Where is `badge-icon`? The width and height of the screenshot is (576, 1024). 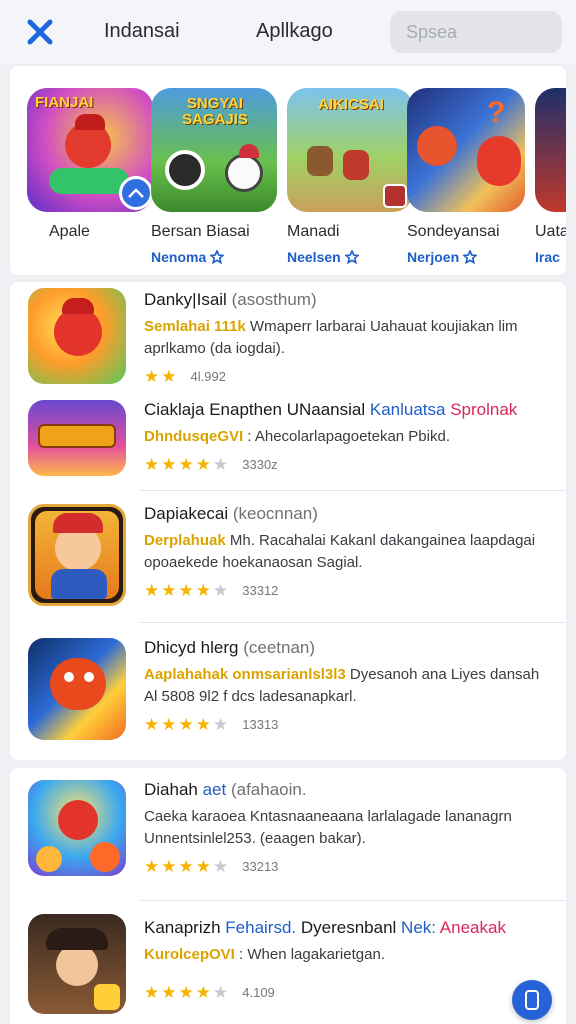
badge-icon is located at coordinates (136, 193).